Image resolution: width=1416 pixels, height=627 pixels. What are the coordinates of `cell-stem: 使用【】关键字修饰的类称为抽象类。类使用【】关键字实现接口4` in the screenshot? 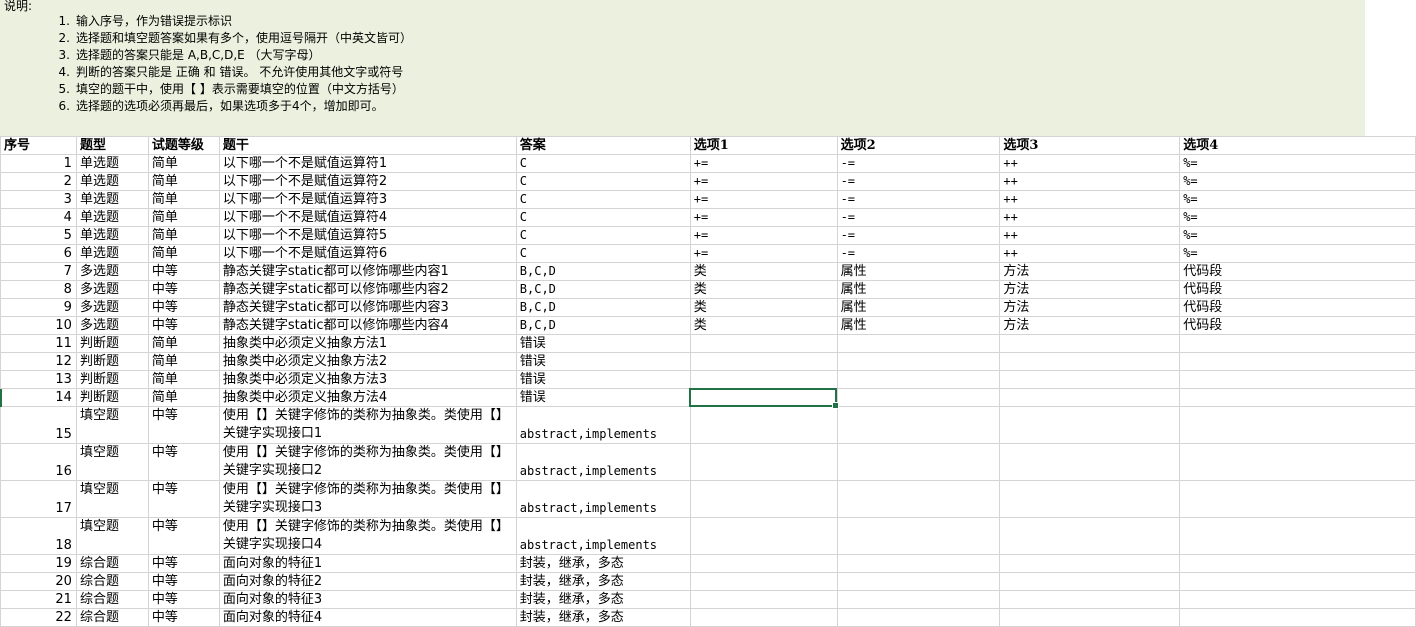 It's located at (367, 536).